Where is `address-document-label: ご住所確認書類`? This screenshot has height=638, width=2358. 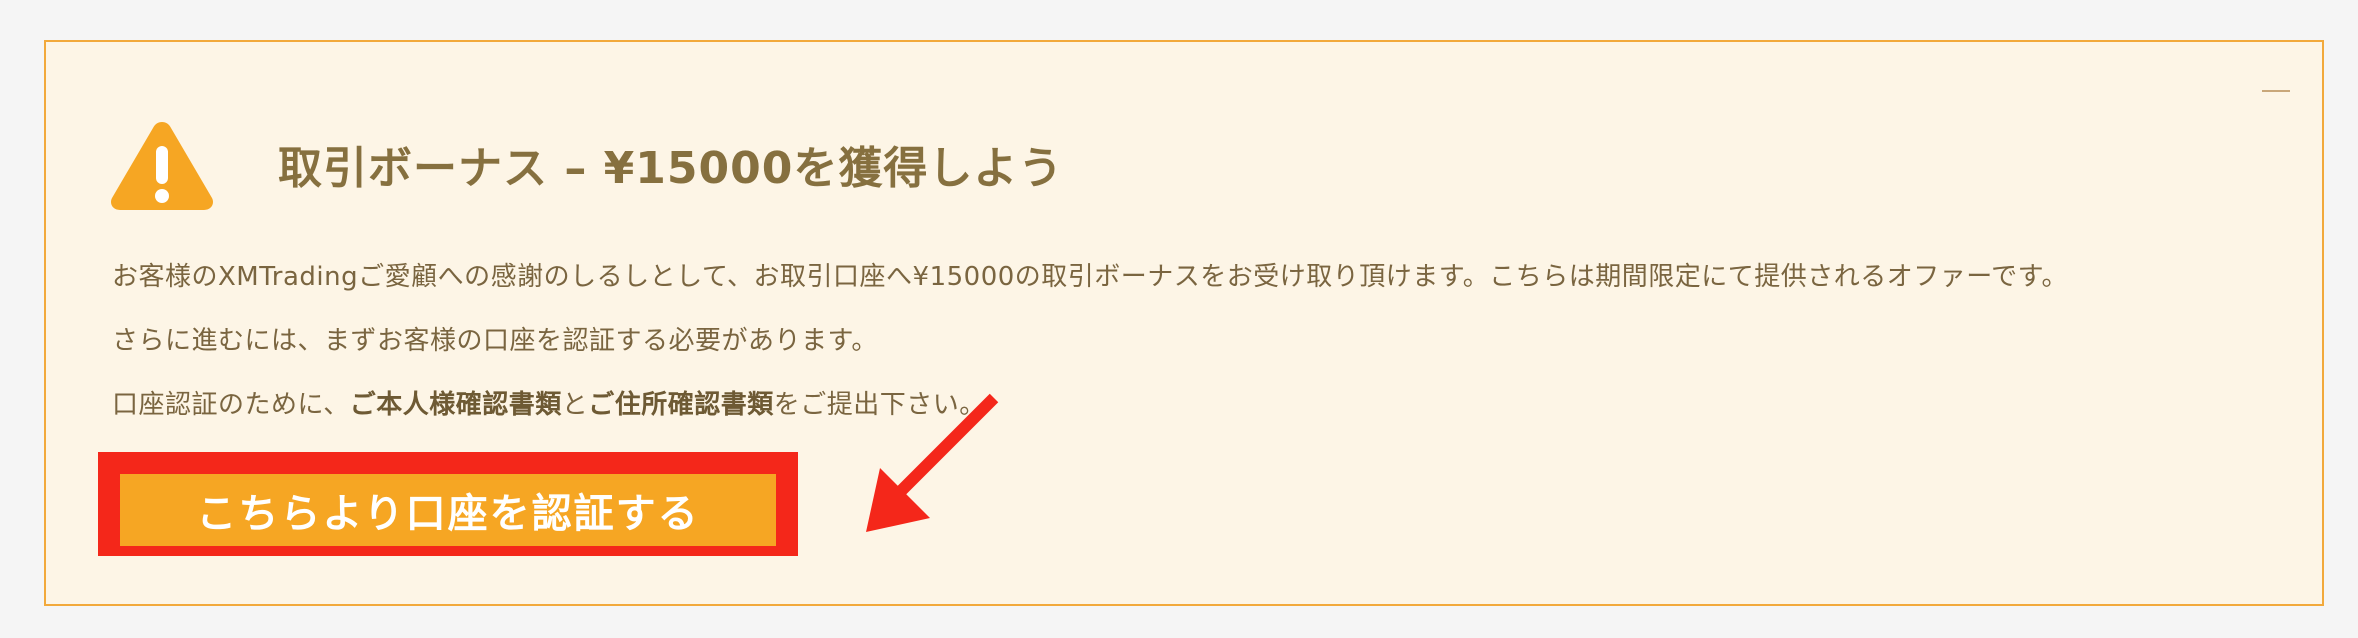
address-document-label: ご住所確認書類 is located at coordinates (681, 405).